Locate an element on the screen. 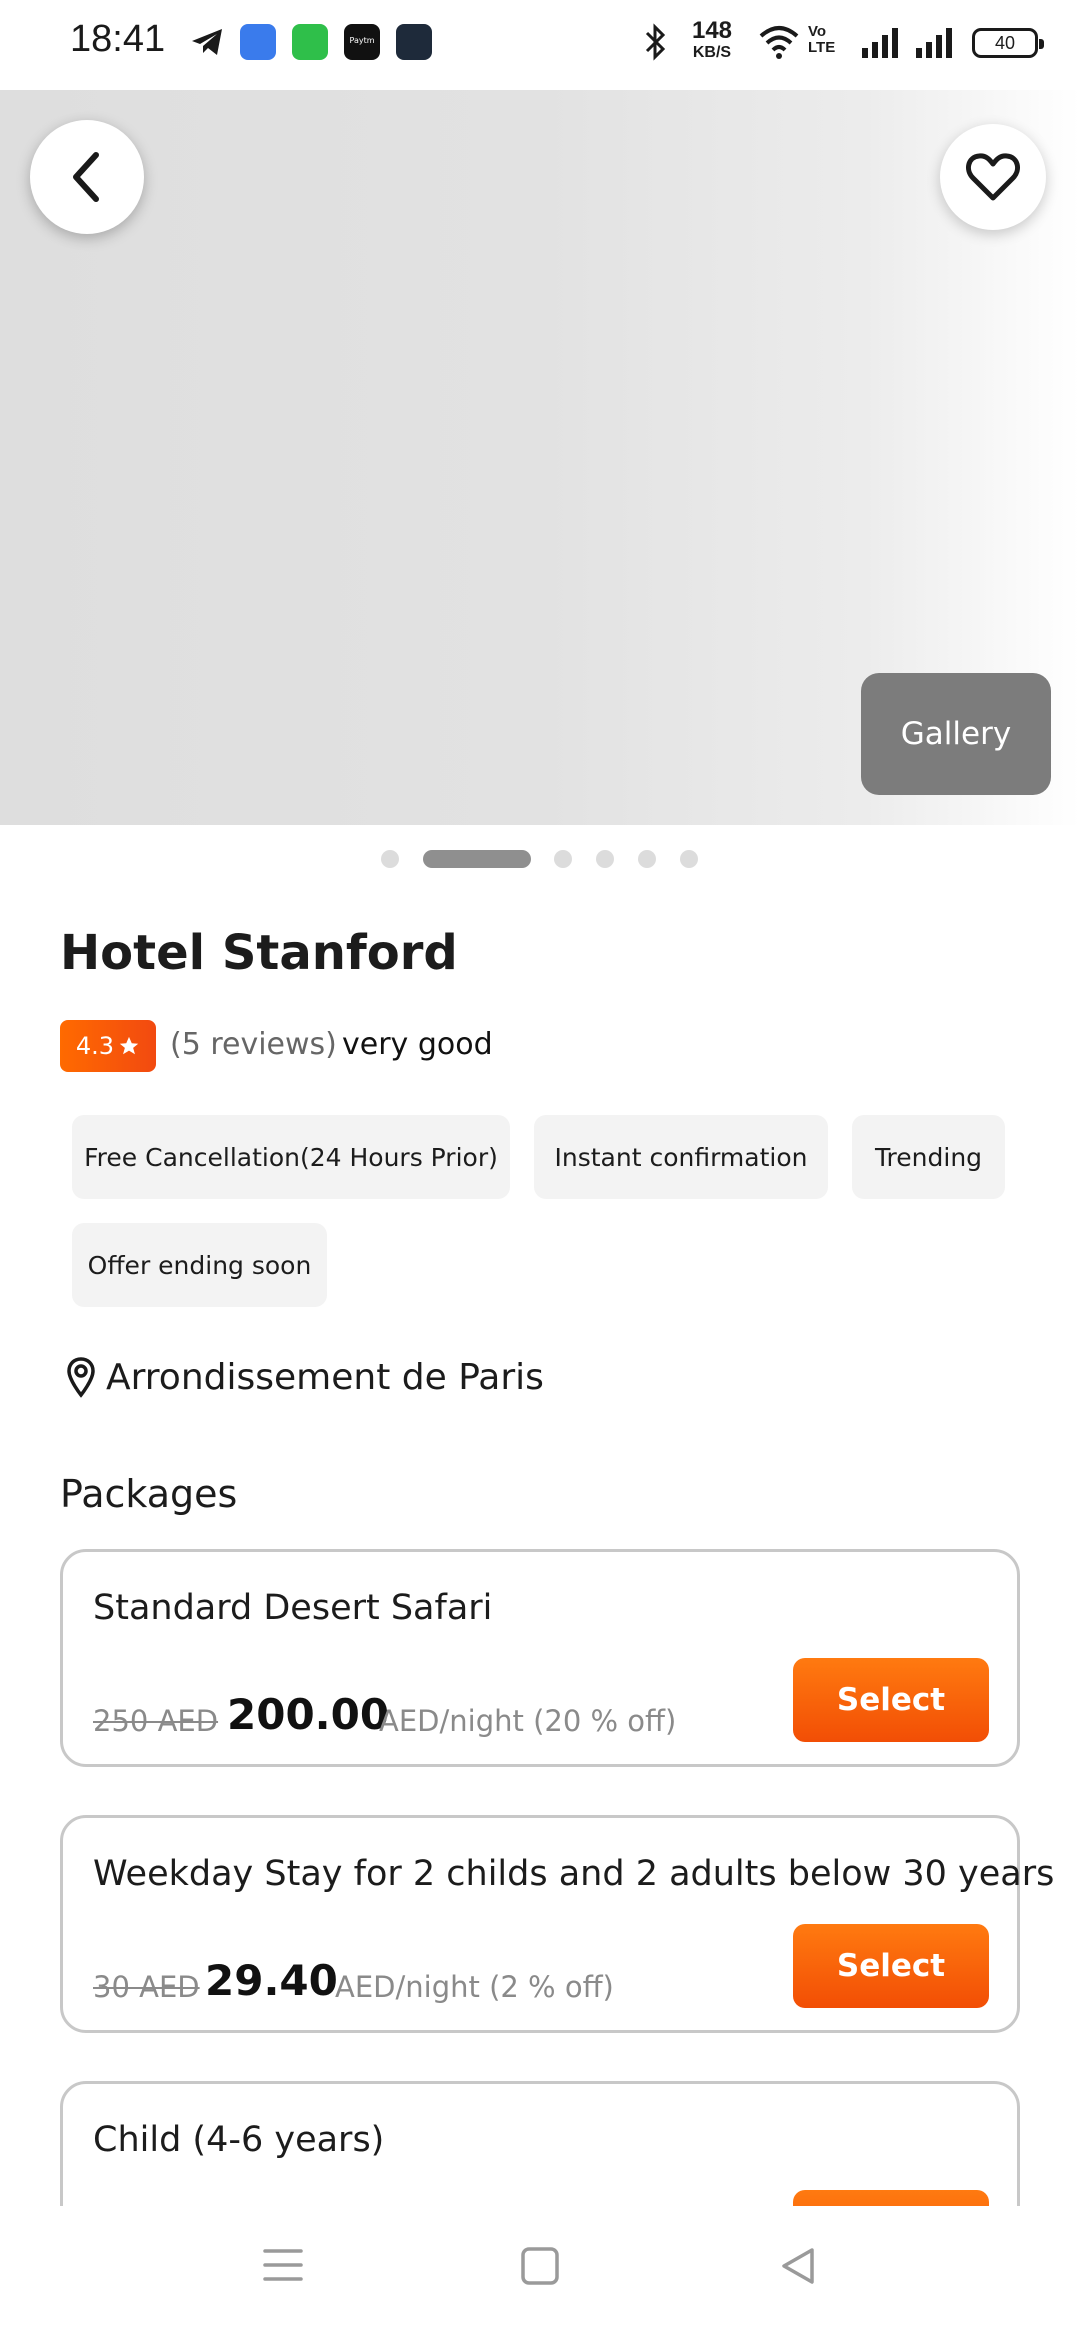 The width and height of the screenshot is (1080, 2340). telegram-icon is located at coordinates (207, 42).